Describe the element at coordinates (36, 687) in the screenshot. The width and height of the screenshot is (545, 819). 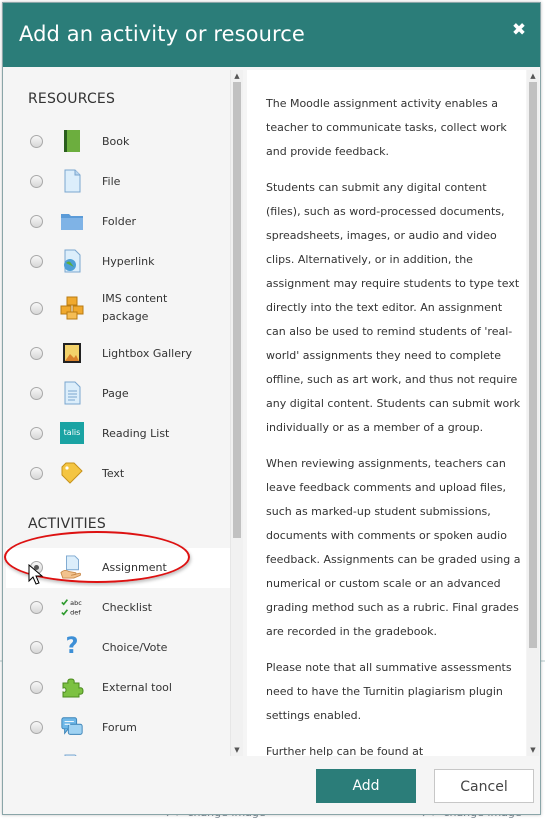
I see `radio-external-tool` at that location.